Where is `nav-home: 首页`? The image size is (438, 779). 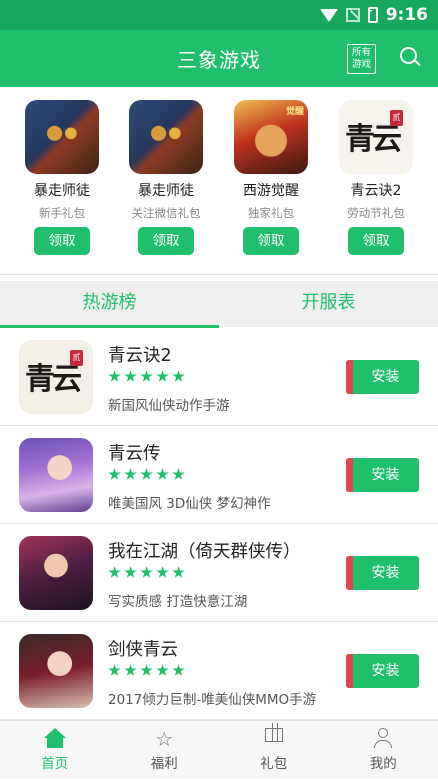
nav-home: 首页 is located at coordinates (55, 750).